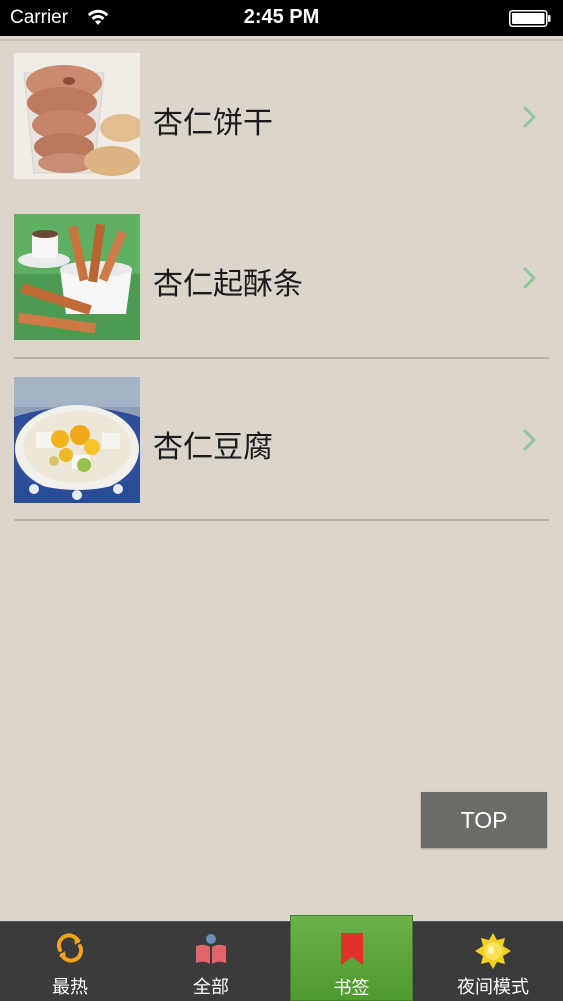 The height and width of the screenshot is (1001, 563). What do you see at coordinates (484, 820) in the screenshot?
I see `scroll-to-top-button: TOP` at bounding box center [484, 820].